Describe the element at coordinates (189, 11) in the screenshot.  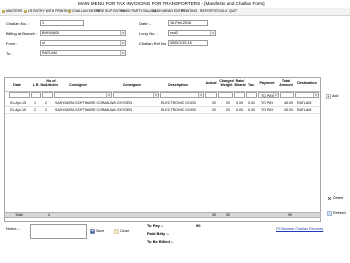
I see `menu-printing: PRINTING` at that location.